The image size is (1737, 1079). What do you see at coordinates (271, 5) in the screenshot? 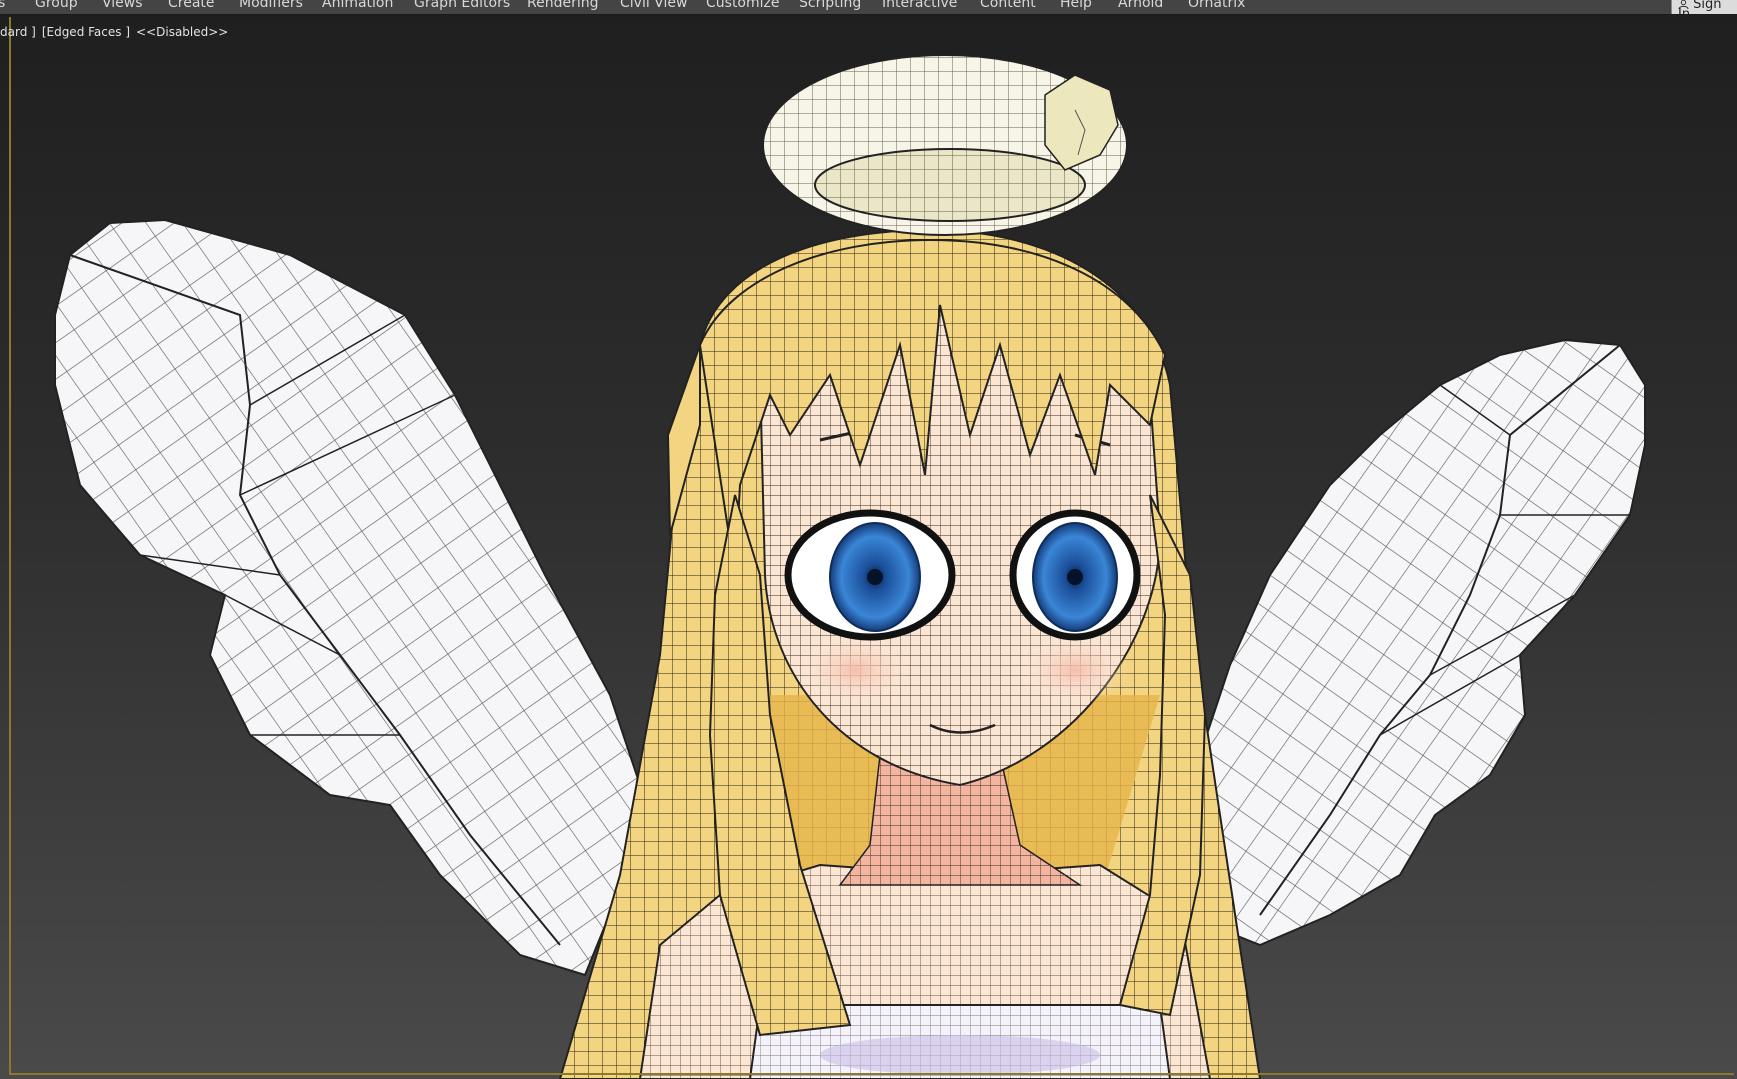
I see `menu-item-modifiers: Modifiers` at bounding box center [271, 5].